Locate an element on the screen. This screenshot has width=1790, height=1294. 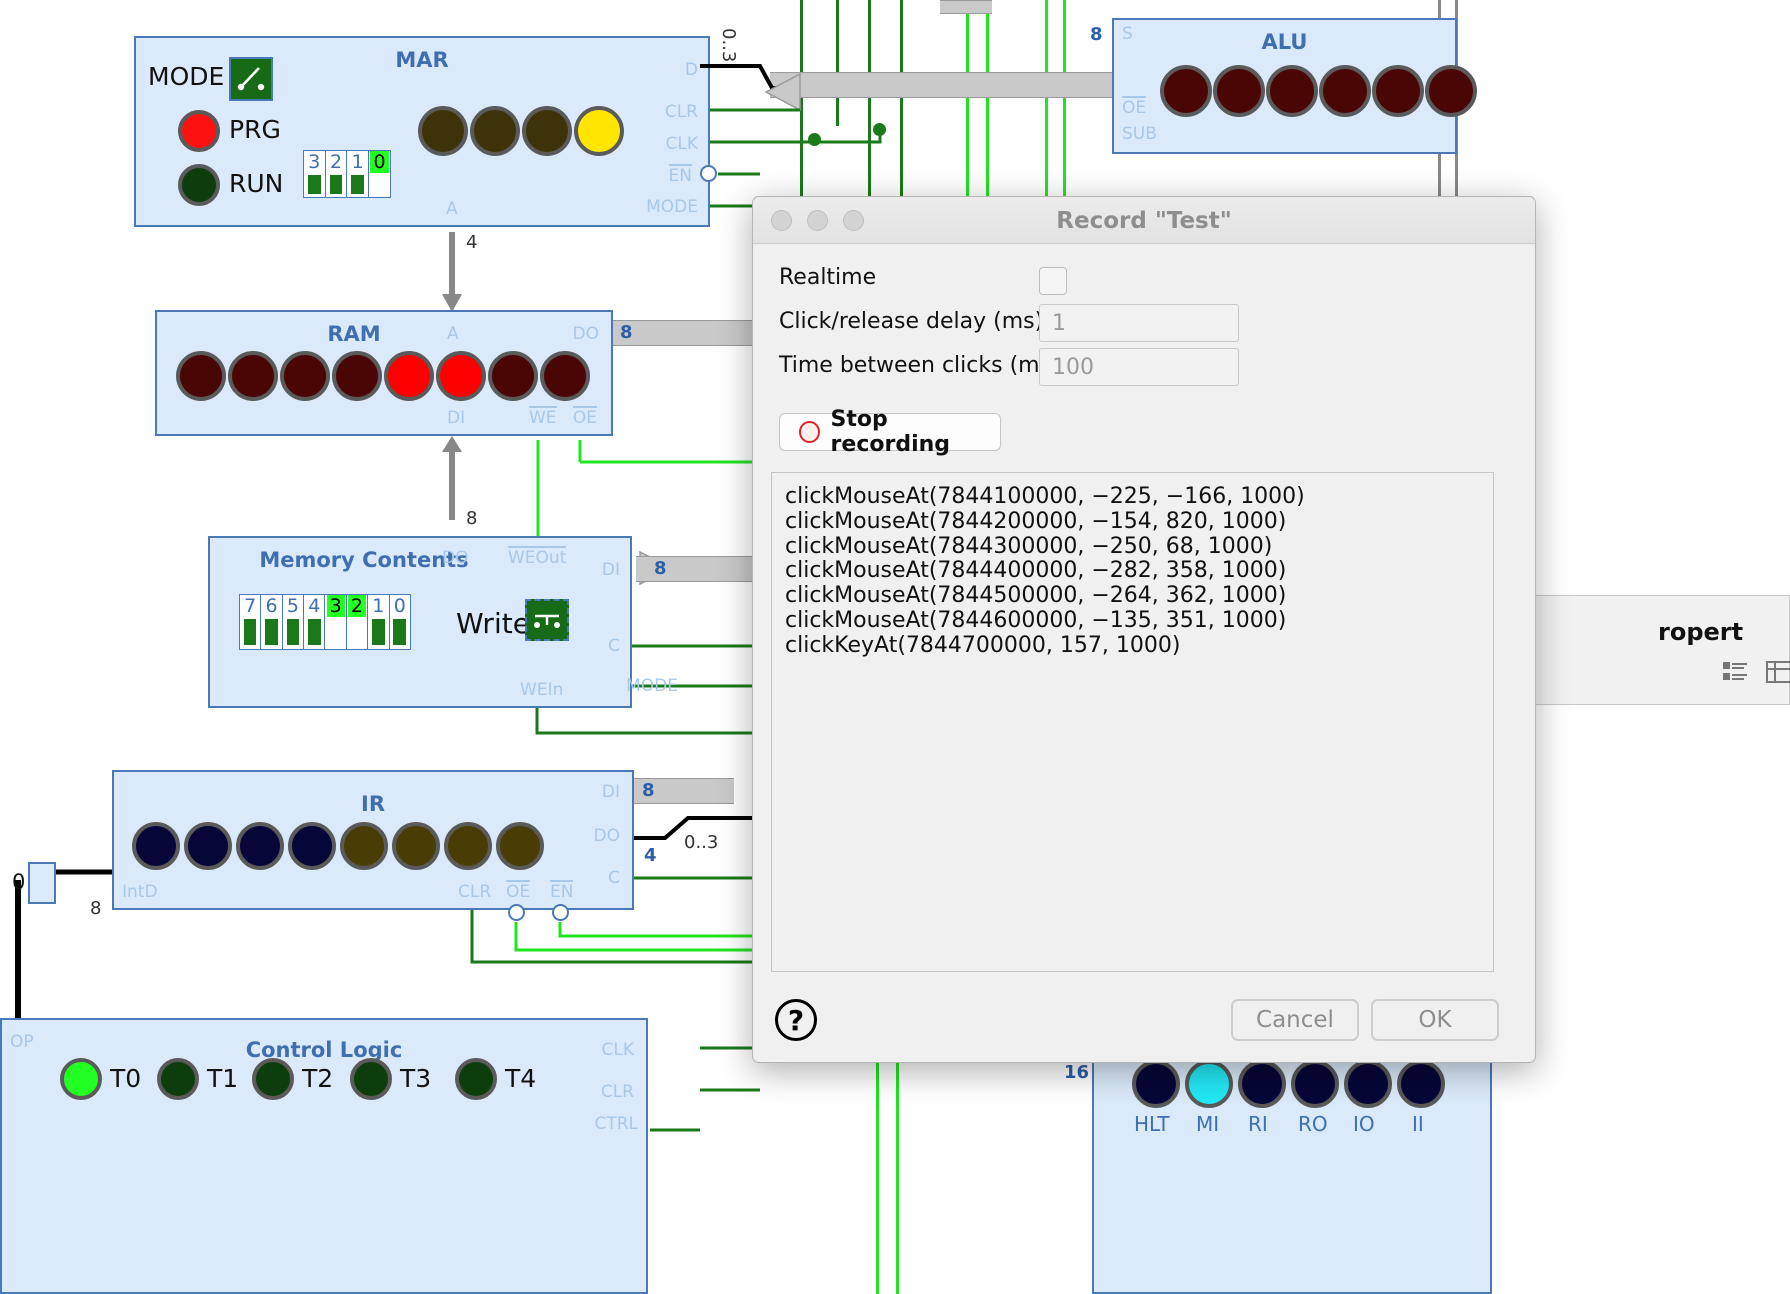
memory-dip-cell: 0 is located at coordinates (399, 622).